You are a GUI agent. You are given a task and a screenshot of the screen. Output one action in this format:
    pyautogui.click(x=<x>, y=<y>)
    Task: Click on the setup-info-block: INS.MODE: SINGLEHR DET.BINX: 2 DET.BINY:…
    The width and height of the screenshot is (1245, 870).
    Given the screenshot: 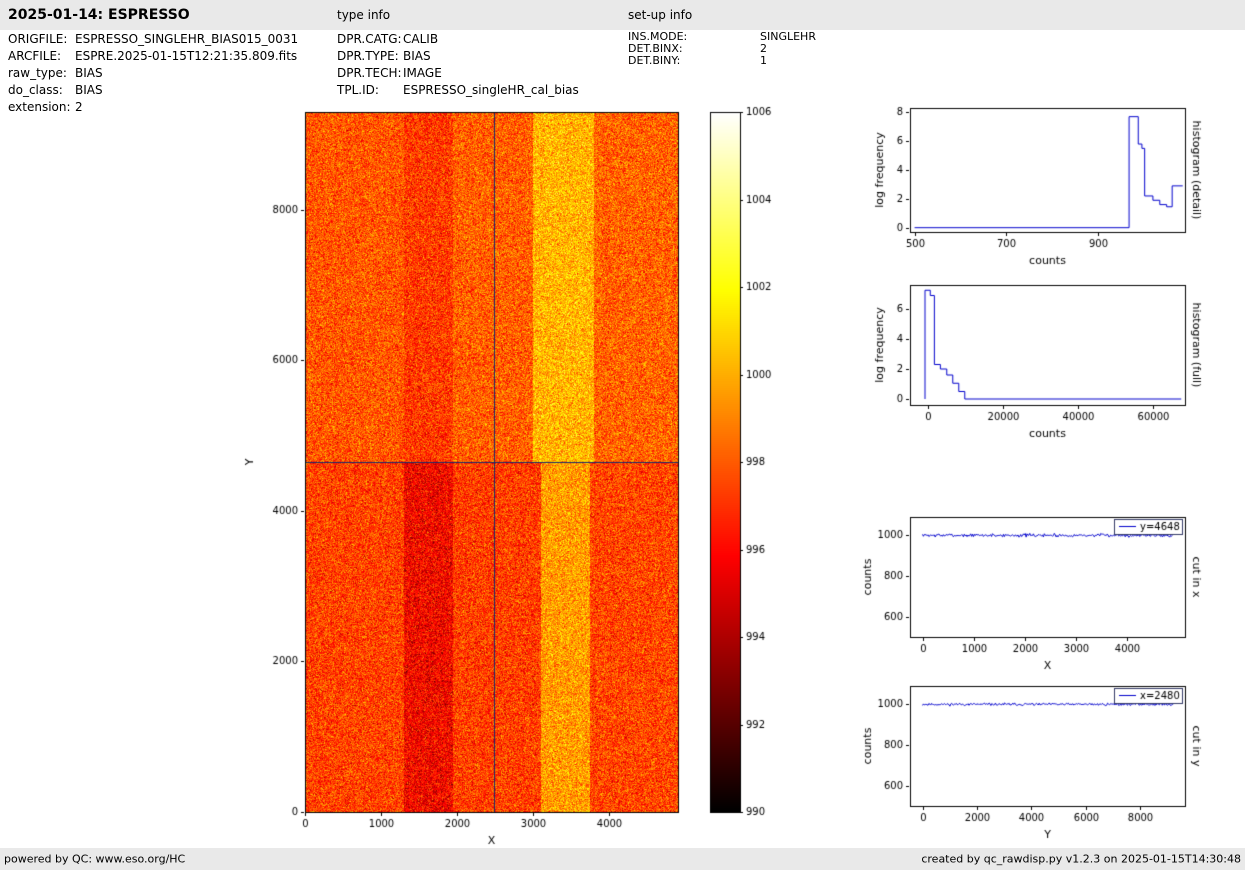 What is the action you would take?
    pyautogui.click(x=722, y=49)
    